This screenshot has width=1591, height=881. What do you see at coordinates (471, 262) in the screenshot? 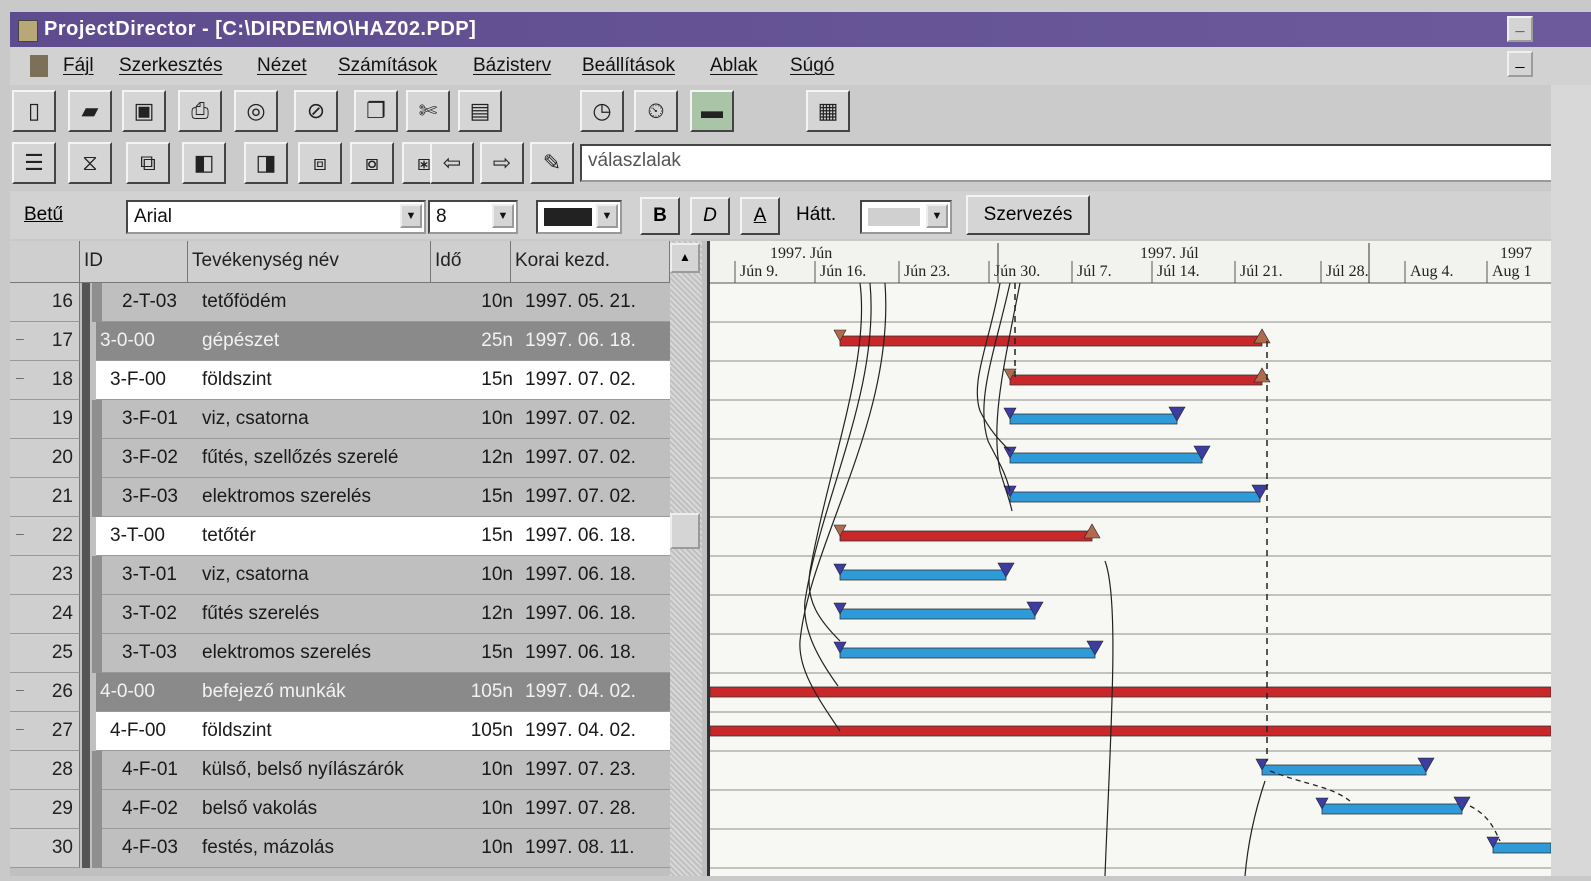
I see `column-header-duration: Idő` at bounding box center [471, 262].